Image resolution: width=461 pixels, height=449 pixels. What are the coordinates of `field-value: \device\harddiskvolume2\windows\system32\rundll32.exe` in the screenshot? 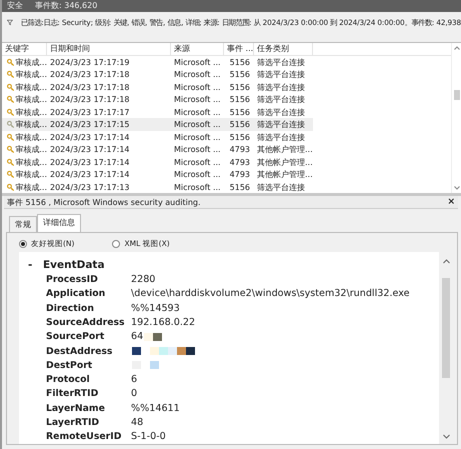 It's located at (270, 294).